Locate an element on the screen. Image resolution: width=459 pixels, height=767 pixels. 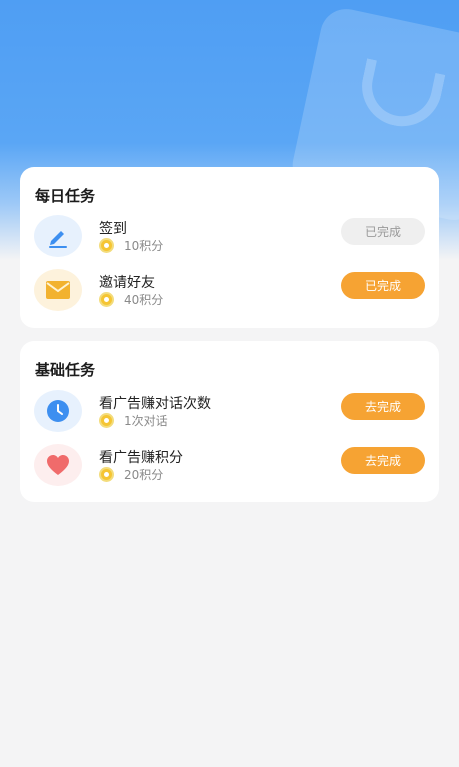
task-row-invite-friends: 邀请好友 40积分 已完成 is located at coordinates (229, 293).